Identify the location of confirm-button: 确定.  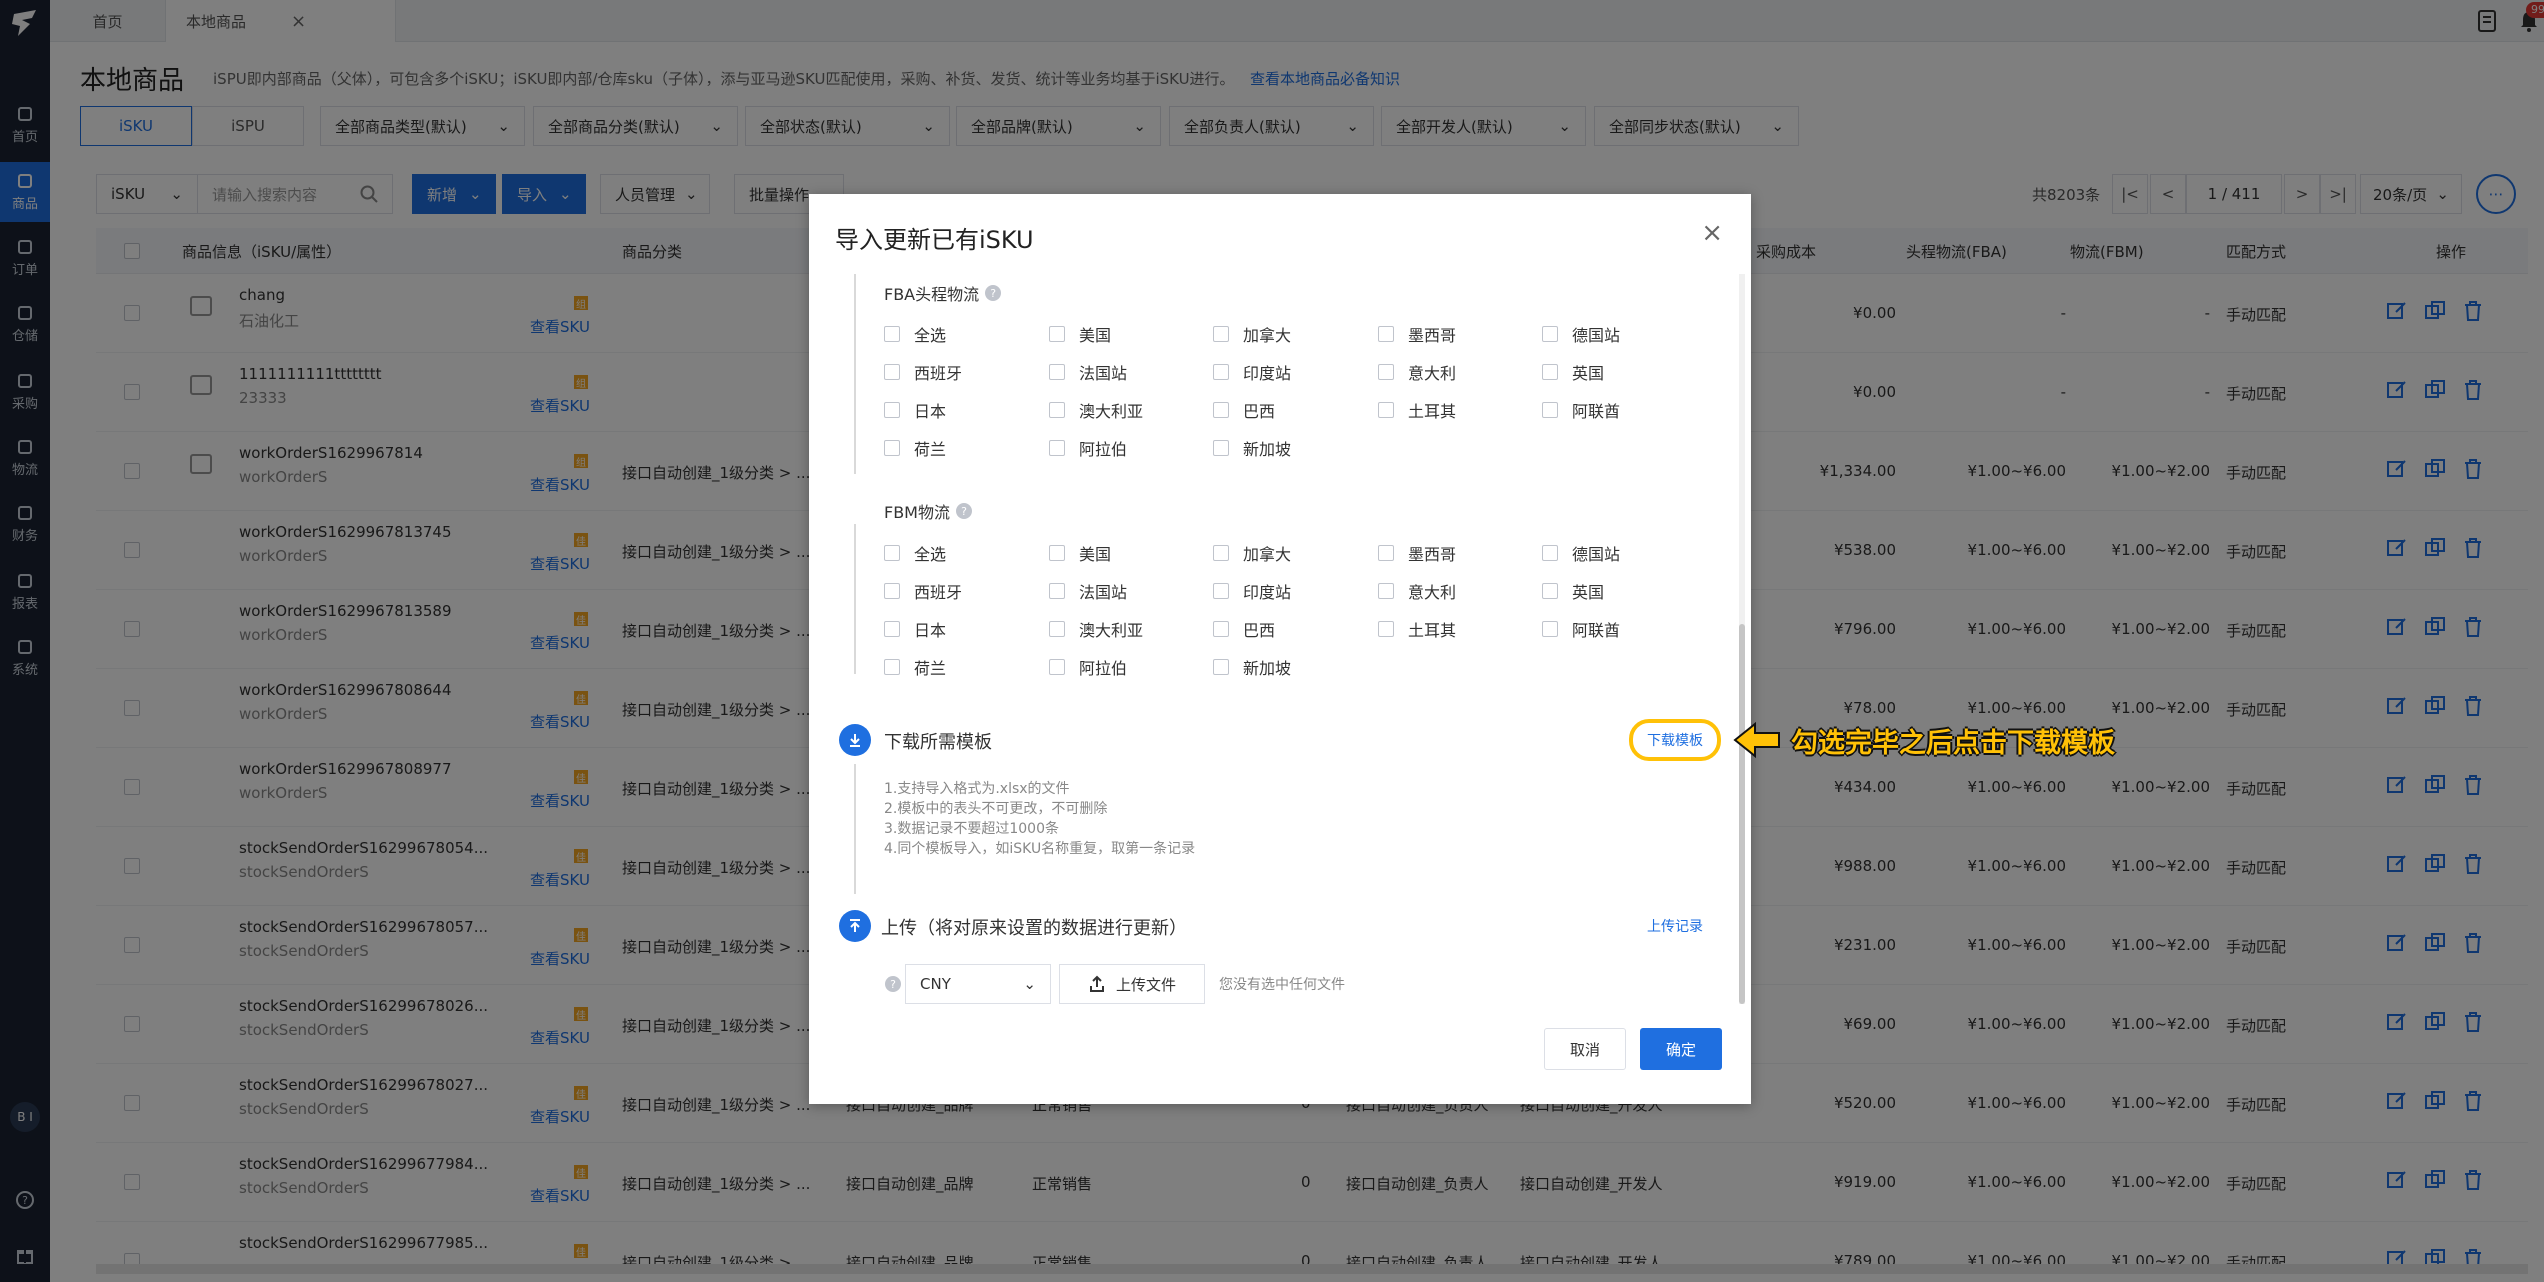
(1681, 1049).